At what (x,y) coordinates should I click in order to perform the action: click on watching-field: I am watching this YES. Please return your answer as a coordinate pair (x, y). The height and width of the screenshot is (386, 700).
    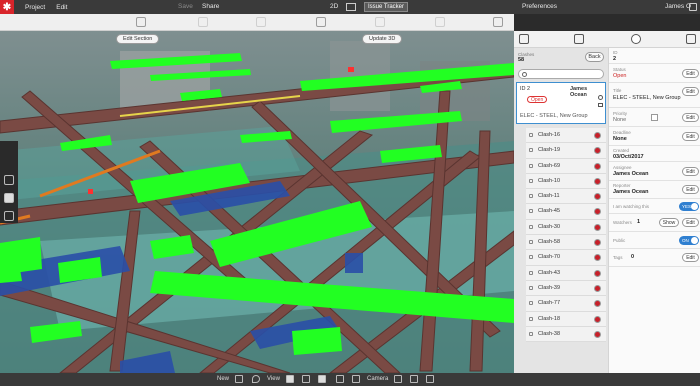
    Looking at the image, I should click on (654, 206).